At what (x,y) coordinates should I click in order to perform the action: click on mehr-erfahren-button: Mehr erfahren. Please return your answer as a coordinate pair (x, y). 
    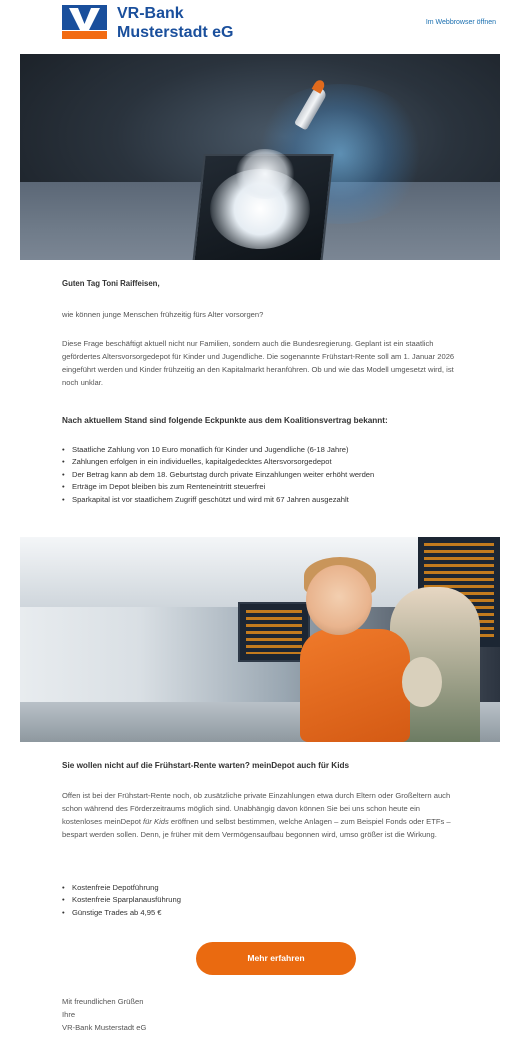
    Looking at the image, I should click on (276, 958).